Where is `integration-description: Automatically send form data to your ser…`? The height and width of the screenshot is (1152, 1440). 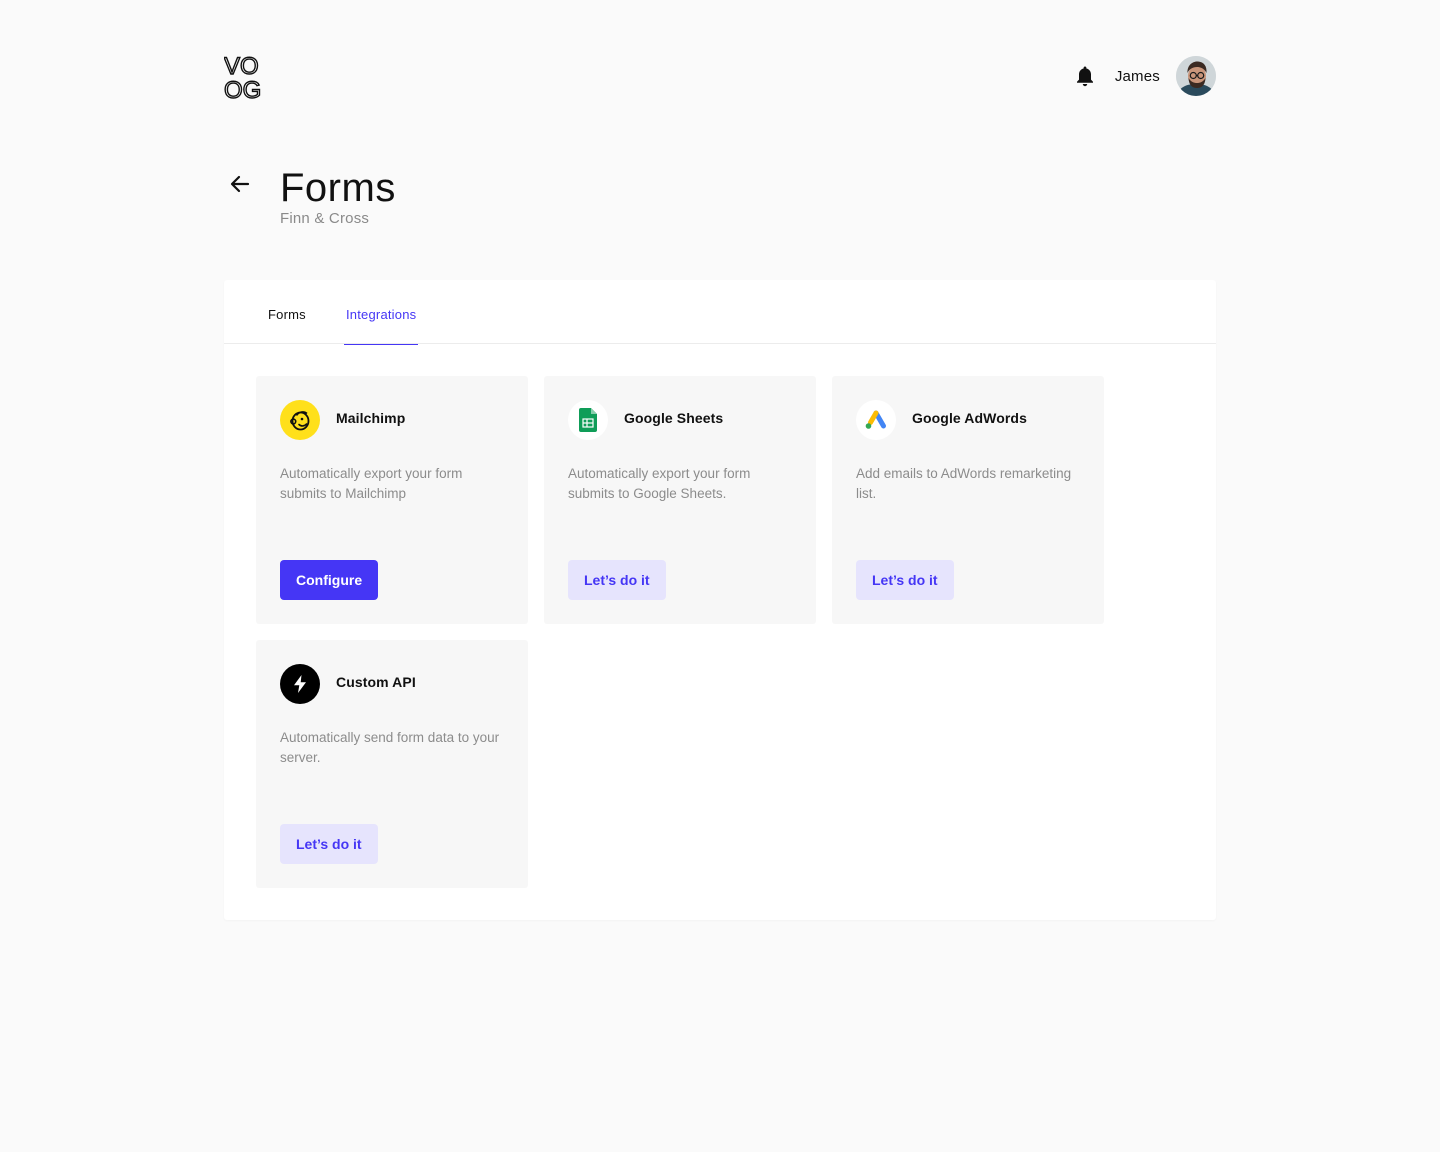
integration-description: Automatically send form data to your ser… is located at coordinates (390, 747).